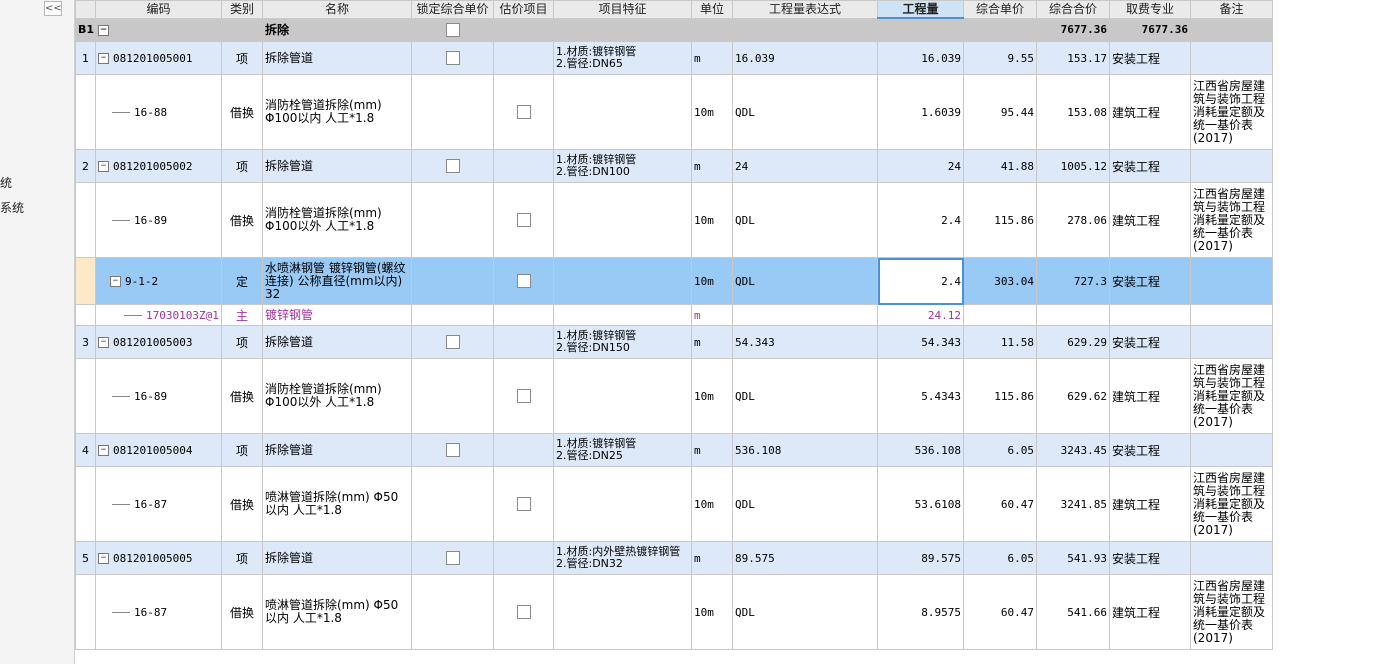  I want to click on collapse-sidebar-button: <<, so click(53, 8).